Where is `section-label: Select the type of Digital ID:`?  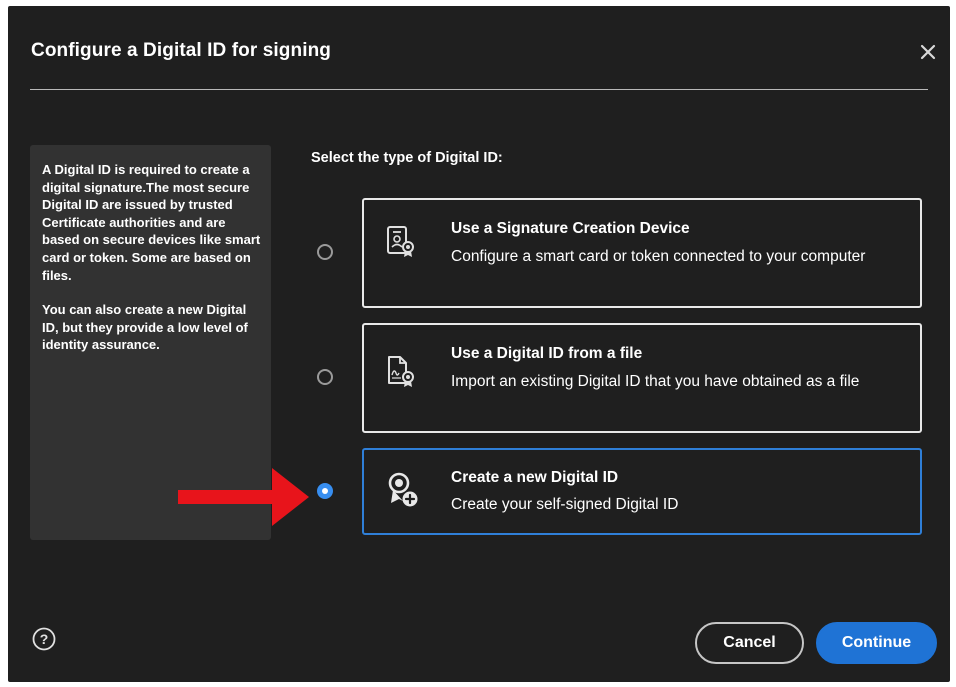 section-label: Select the type of Digital ID: is located at coordinates (407, 158).